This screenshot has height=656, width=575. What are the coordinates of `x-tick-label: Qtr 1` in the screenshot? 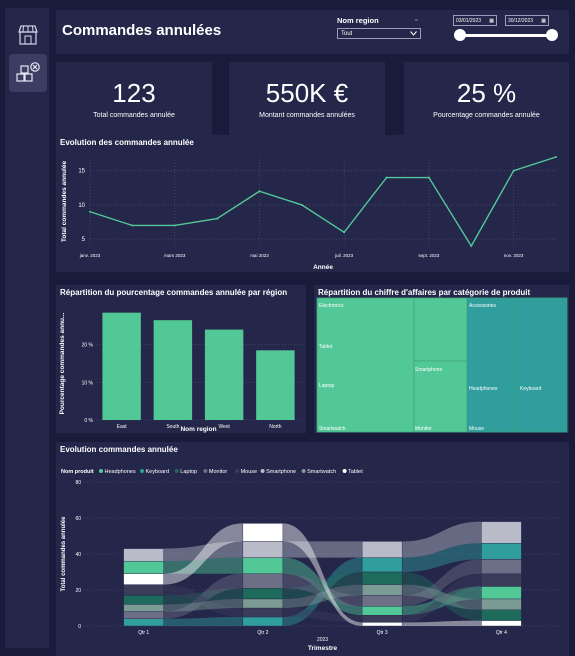 It's located at (143, 633).